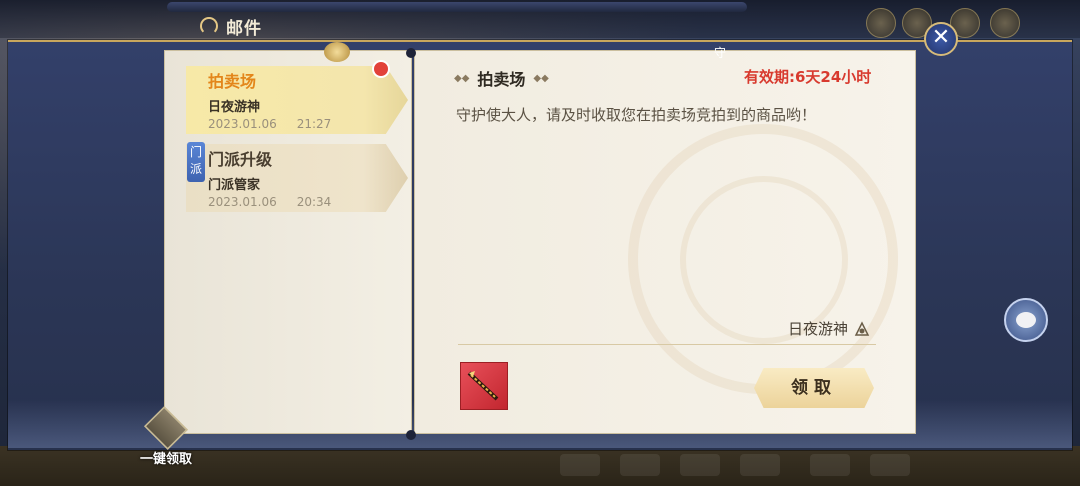 The height and width of the screenshot is (486, 1080). I want to click on close-button: ✕, so click(941, 39).